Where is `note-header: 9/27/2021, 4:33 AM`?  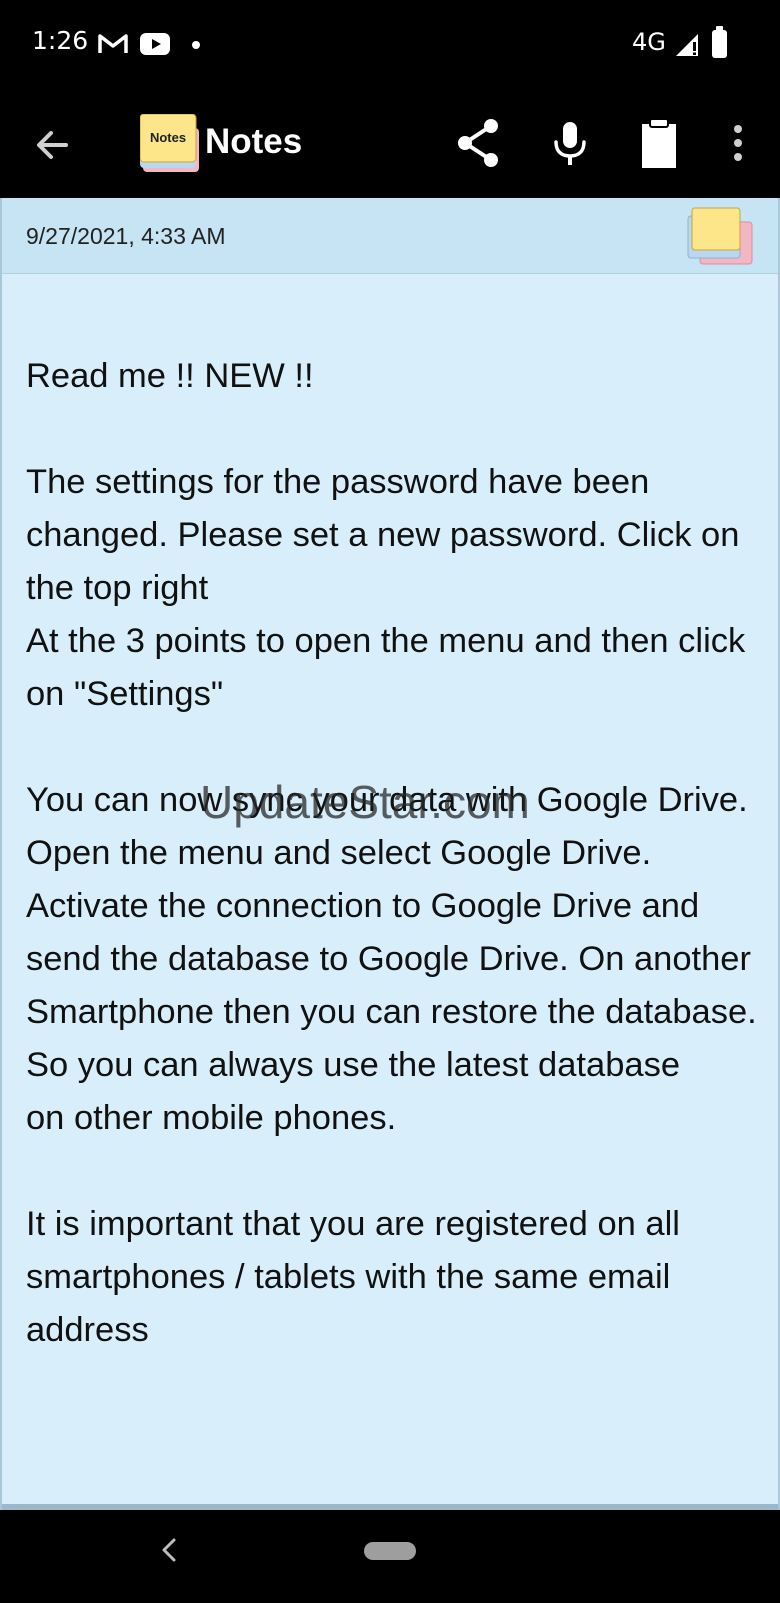 note-header: 9/27/2021, 4:33 AM is located at coordinates (390, 236).